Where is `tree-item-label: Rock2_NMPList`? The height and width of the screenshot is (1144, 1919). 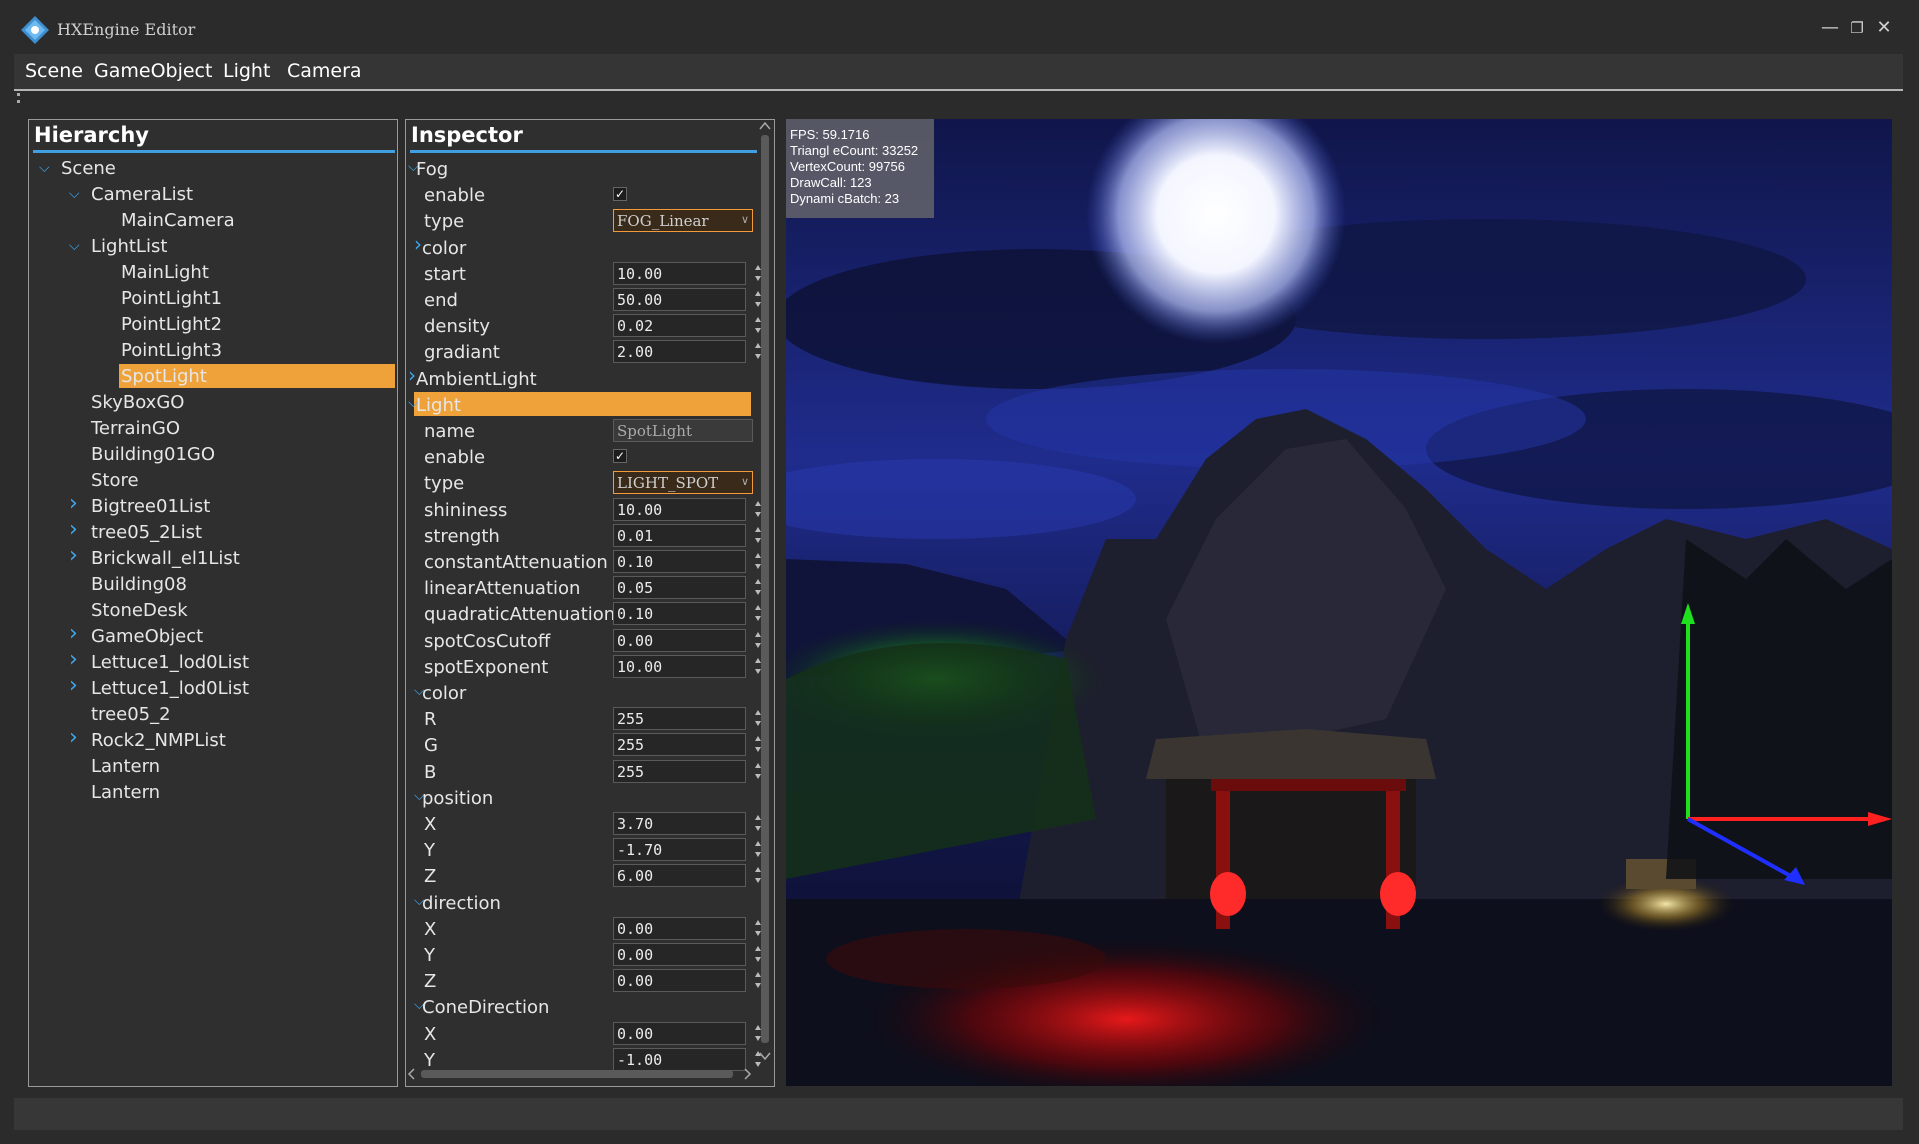 tree-item-label: Rock2_NMPList is located at coordinates (158, 740).